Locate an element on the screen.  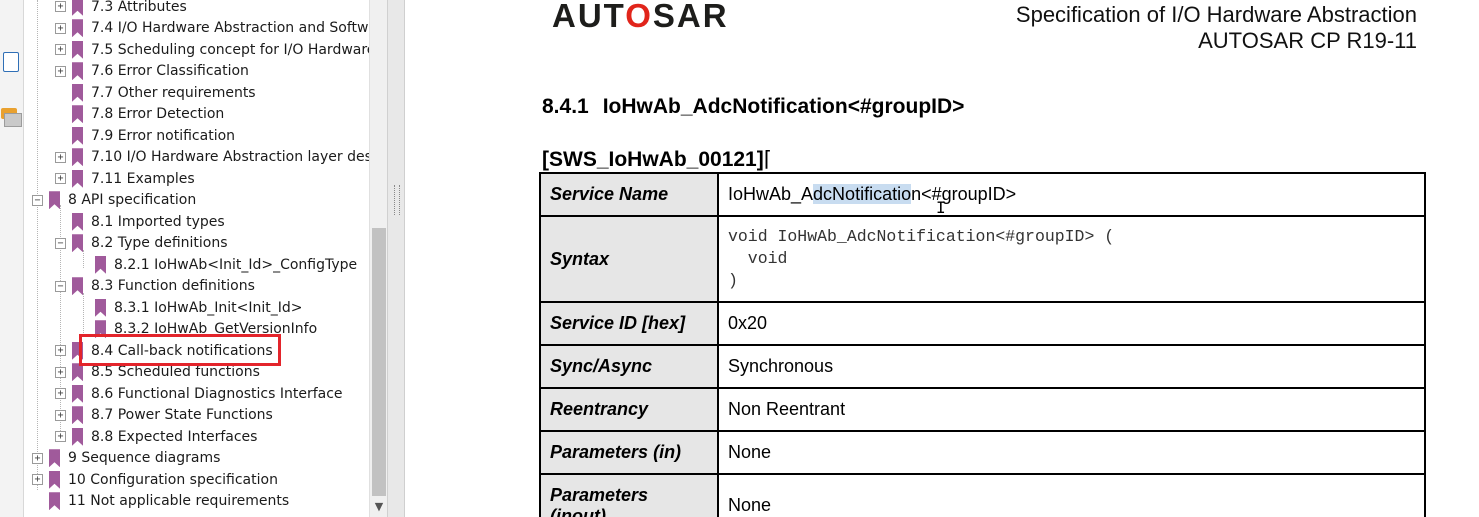
bookmark-label: 7.5 Scheduling concept for I/O Hardware is located at coordinates (230, 49).